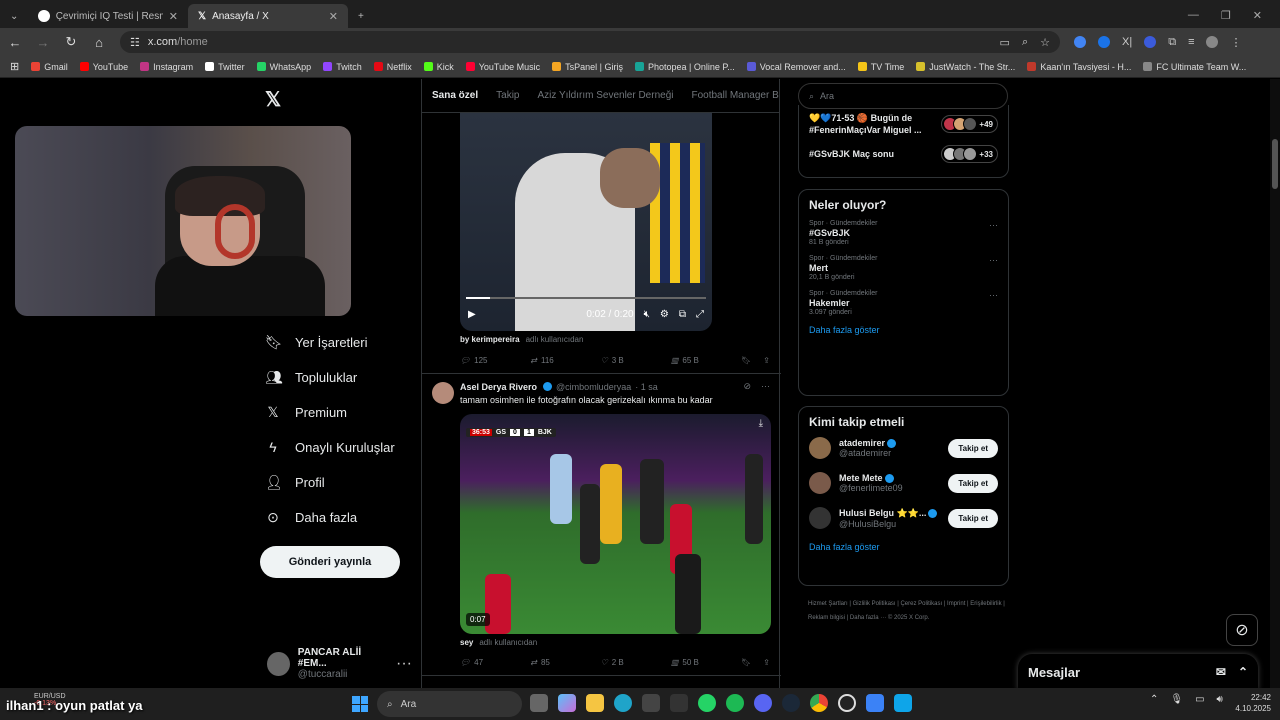 This screenshot has height=720, width=1280. What do you see at coordinates (330, 562) in the screenshot?
I see `post-button: Gönderi yayınla` at bounding box center [330, 562].